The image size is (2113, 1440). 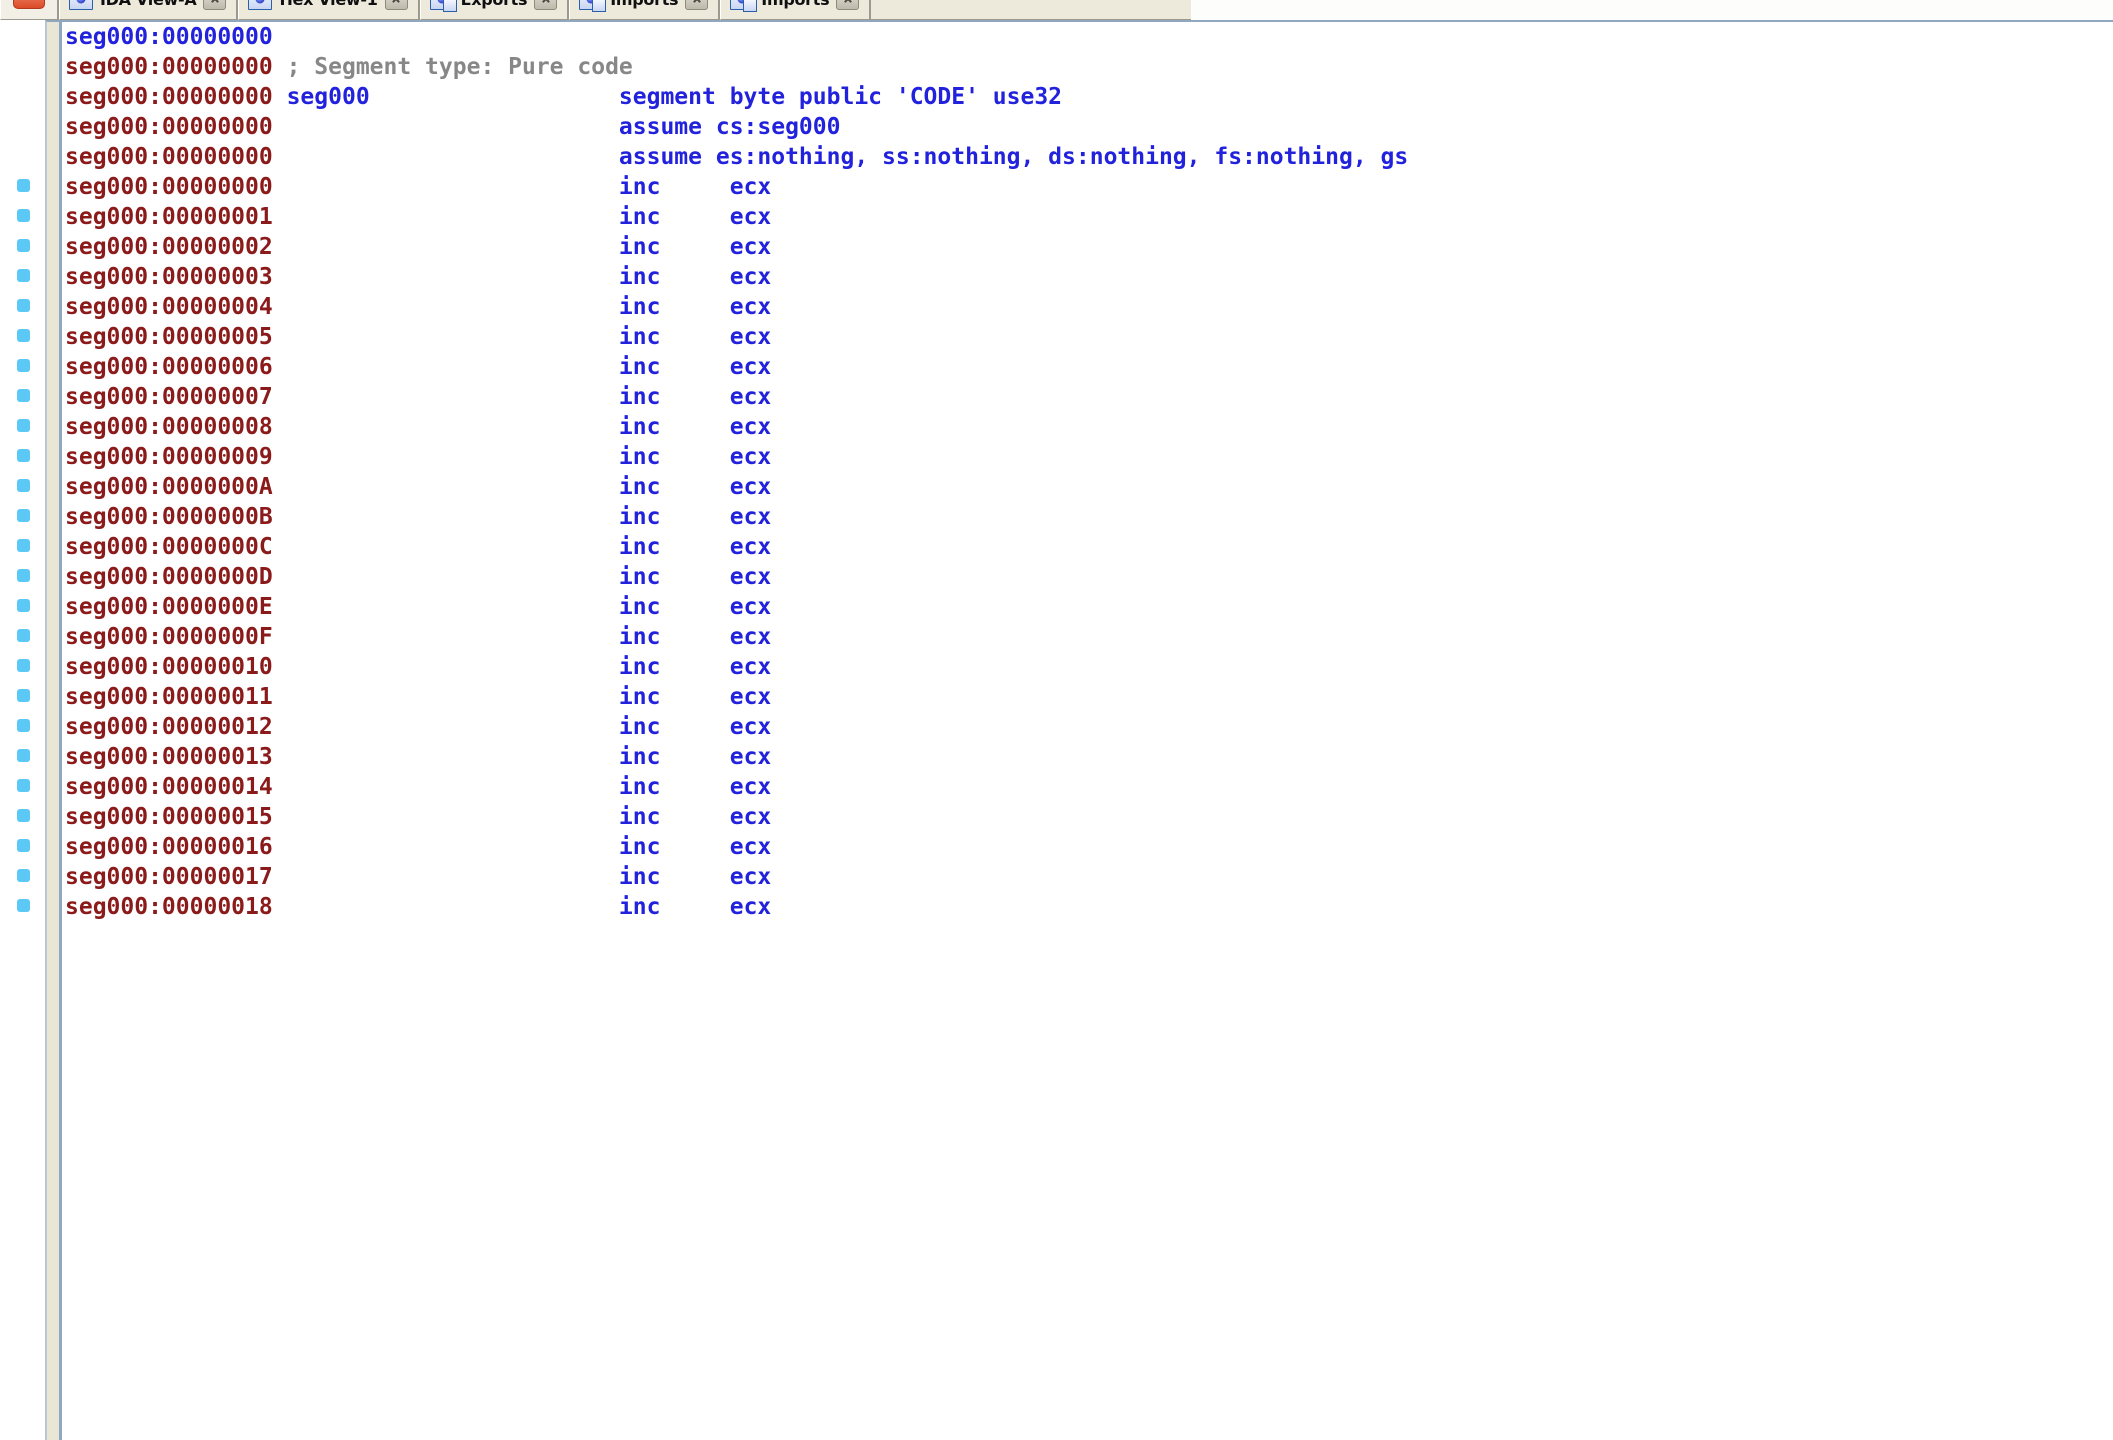 I want to click on tab-icon-glyph, so click(x=742, y=2).